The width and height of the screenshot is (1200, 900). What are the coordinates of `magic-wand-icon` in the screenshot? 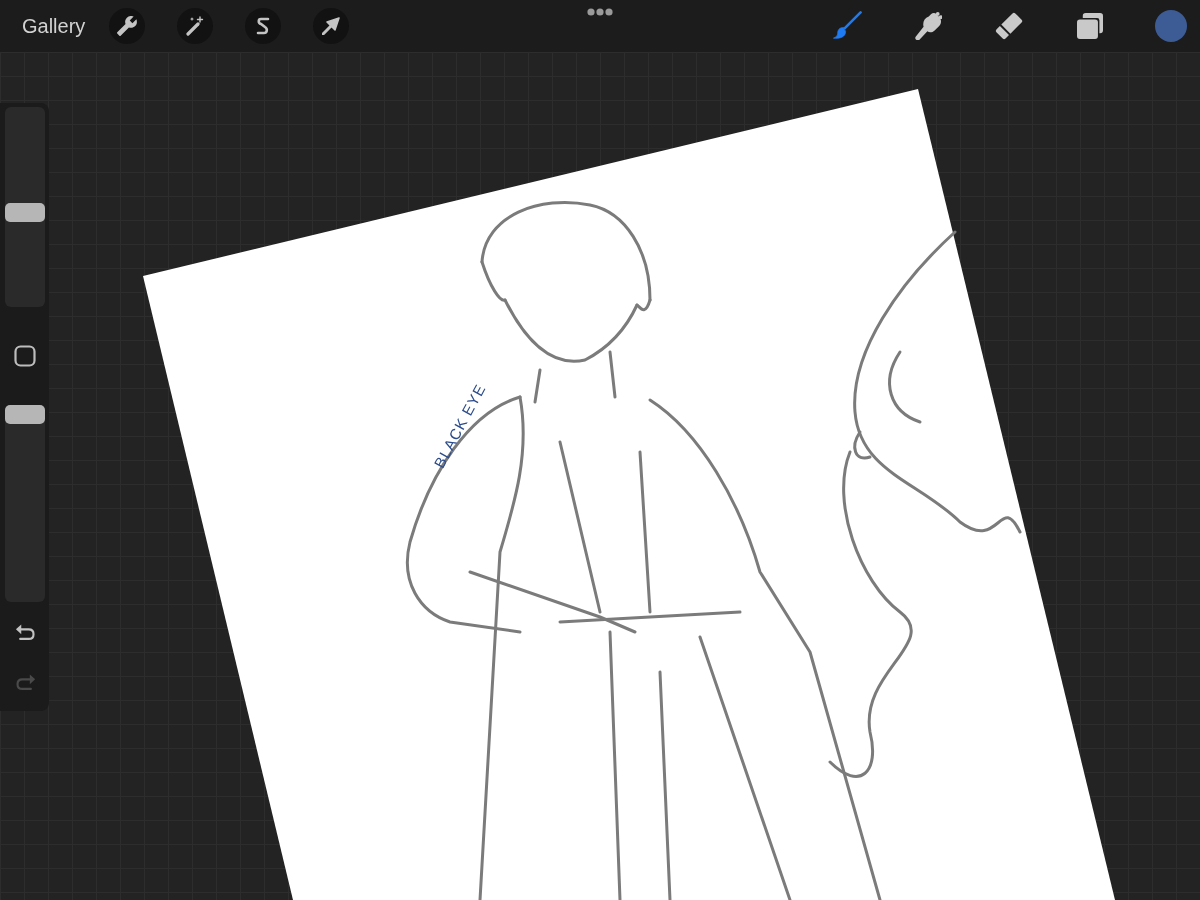 It's located at (195, 26).